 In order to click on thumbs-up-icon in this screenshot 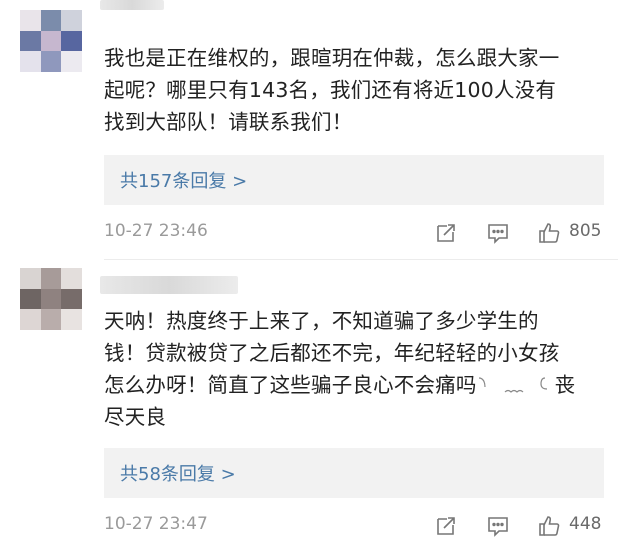, I will do `click(549, 526)`.